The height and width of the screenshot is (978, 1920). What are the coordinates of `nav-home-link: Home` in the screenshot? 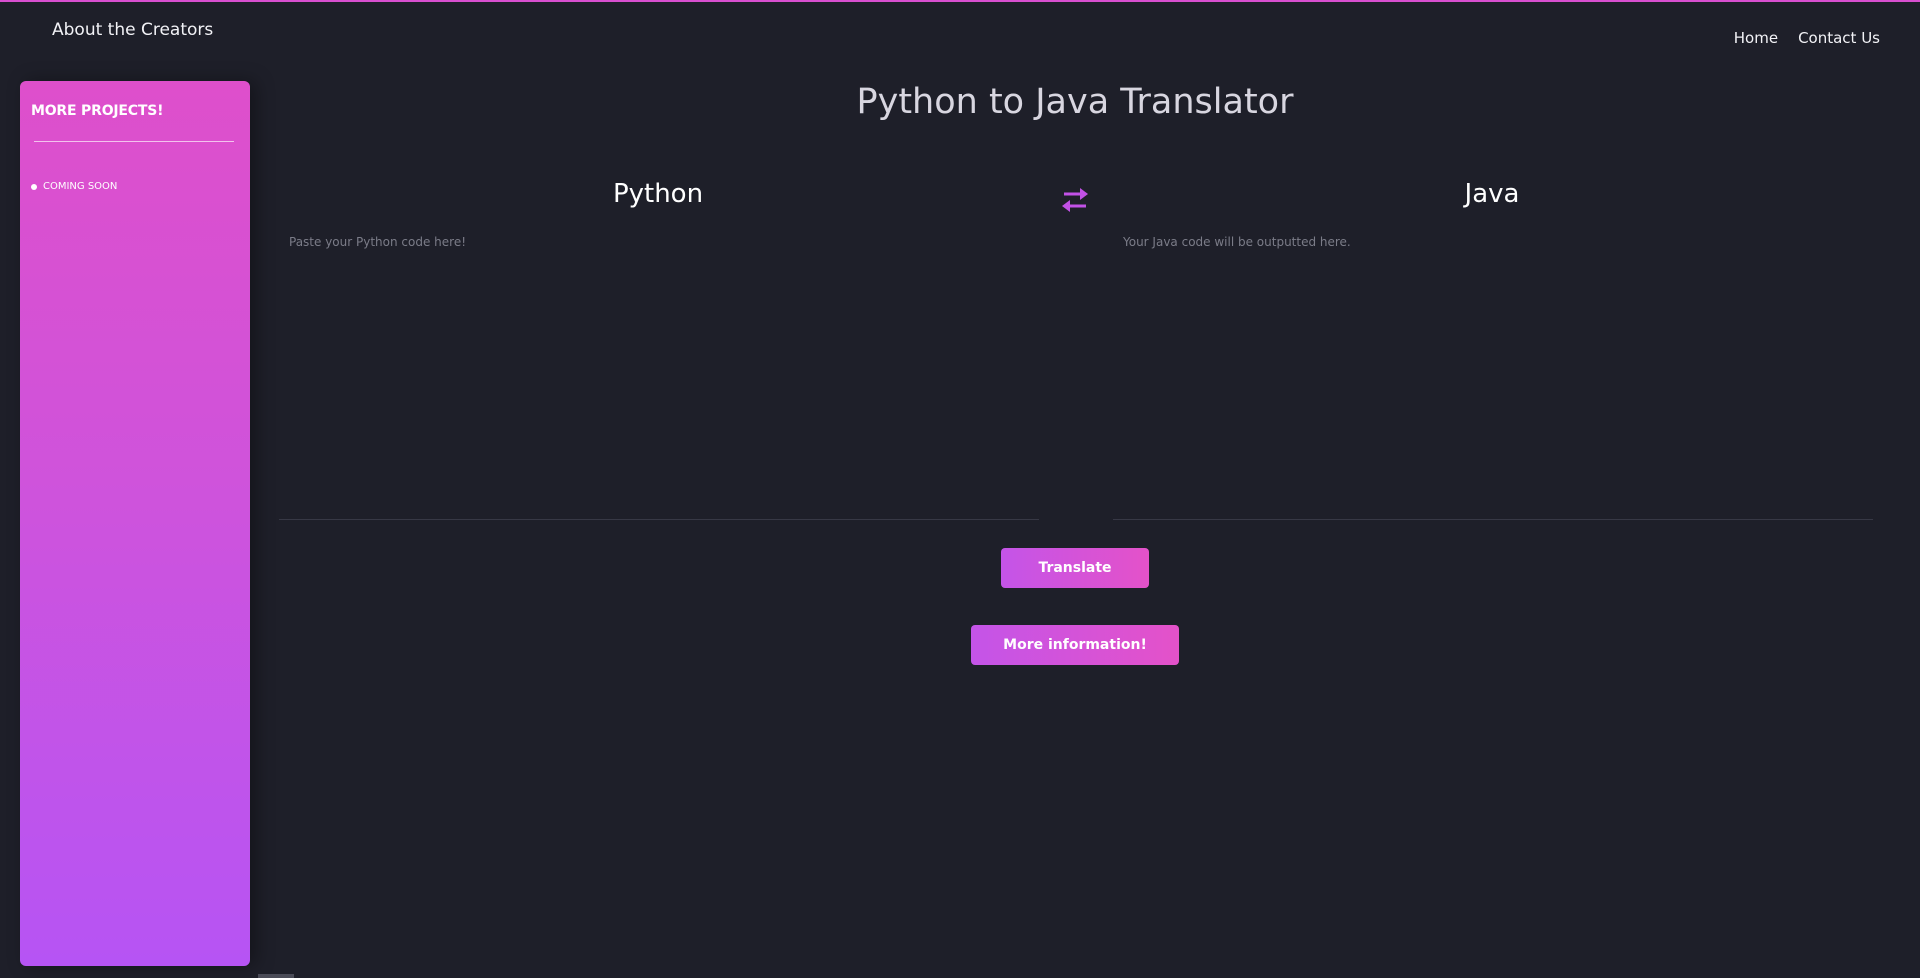 It's located at (1756, 38).